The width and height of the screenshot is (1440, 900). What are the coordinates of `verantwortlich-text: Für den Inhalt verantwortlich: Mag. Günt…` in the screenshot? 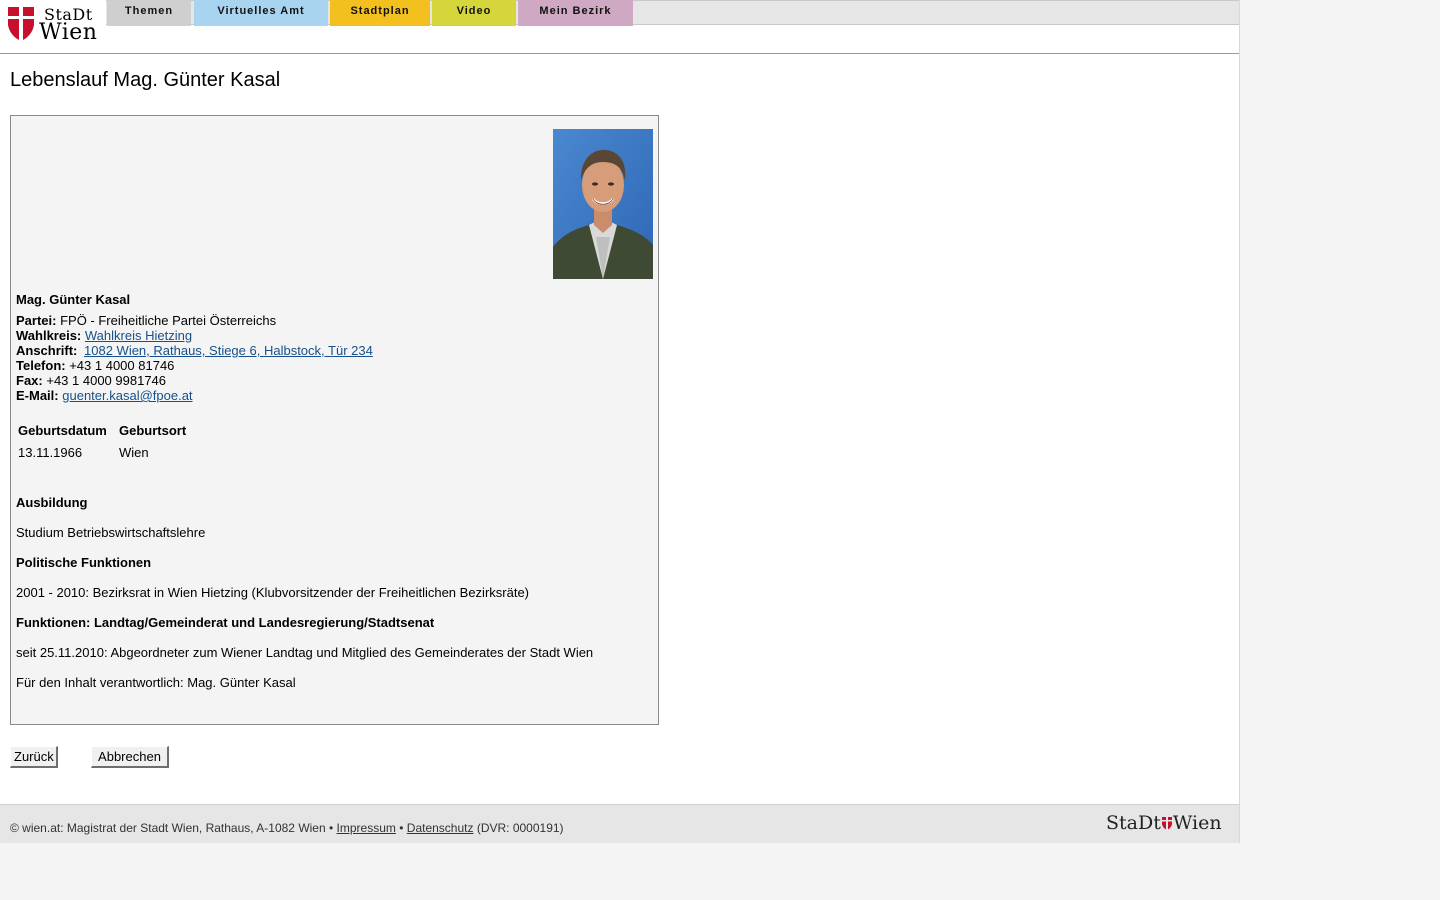 It's located at (156, 682).